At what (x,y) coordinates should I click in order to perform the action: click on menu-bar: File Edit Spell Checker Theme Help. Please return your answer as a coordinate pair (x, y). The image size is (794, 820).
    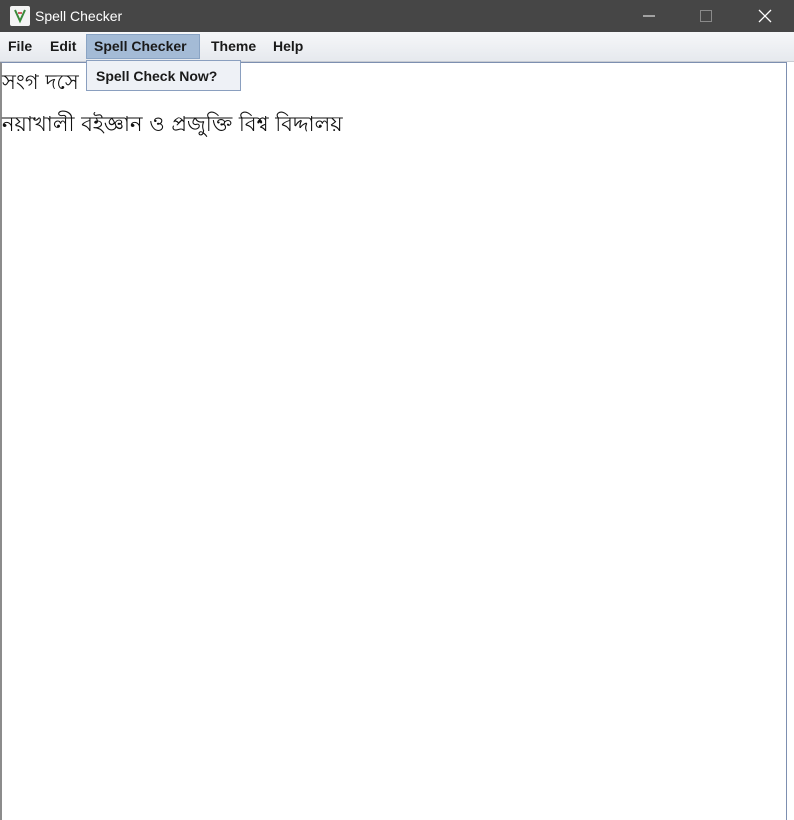
    Looking at the image, I should click on (397, 47).